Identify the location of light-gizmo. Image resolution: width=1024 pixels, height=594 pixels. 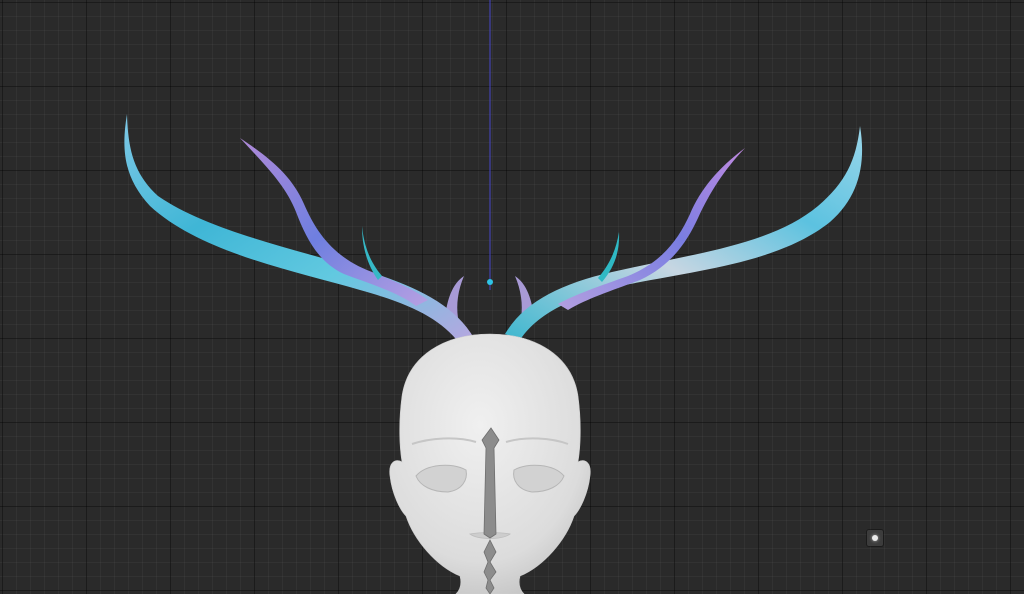
(875, 538).